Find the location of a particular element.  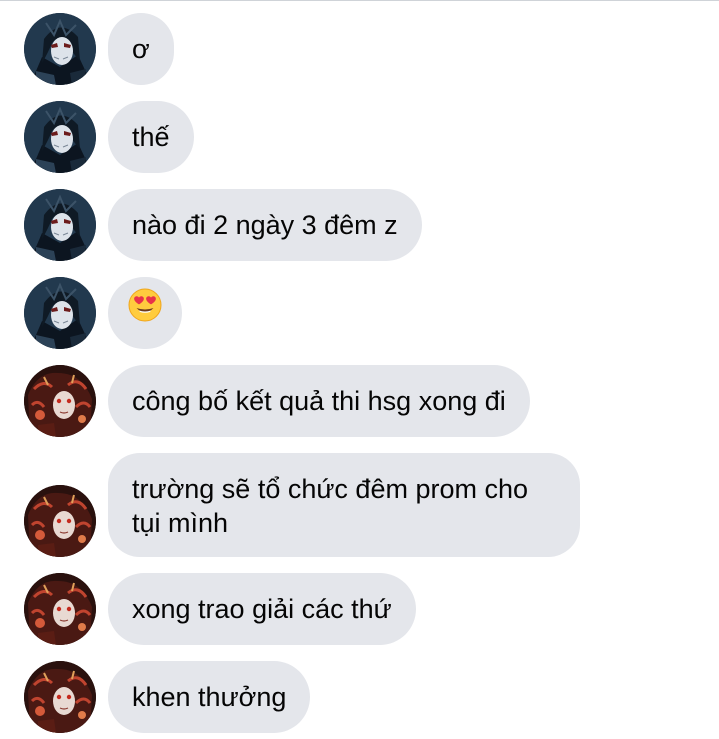

message-bubble: nào đi 2 ngày 3 đêm z is located at coordinates (265, 225).